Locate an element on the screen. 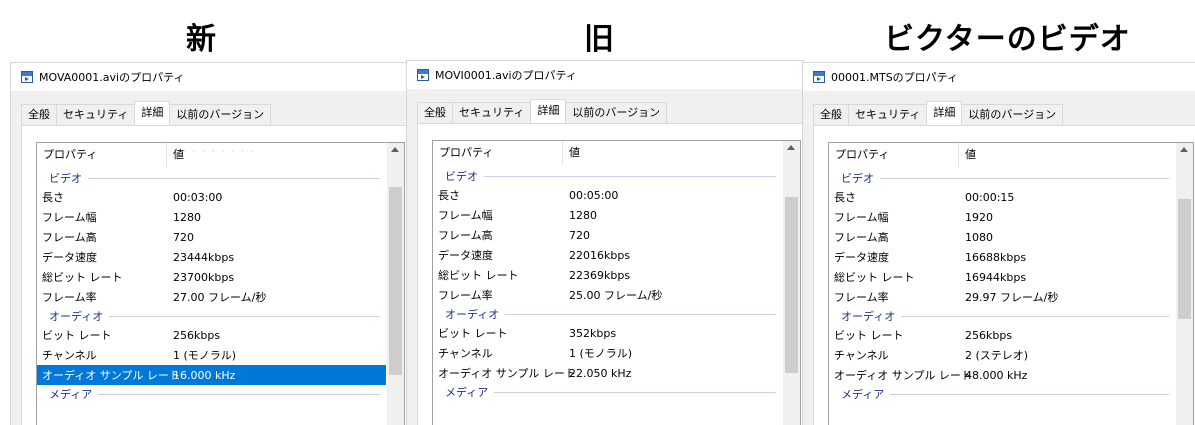 The height and width of the screenshot is (425, 1195). row-audio-sample-rate: オーディオ サンプル レート 48.000 kHz is located at coordinates (1002, 375).